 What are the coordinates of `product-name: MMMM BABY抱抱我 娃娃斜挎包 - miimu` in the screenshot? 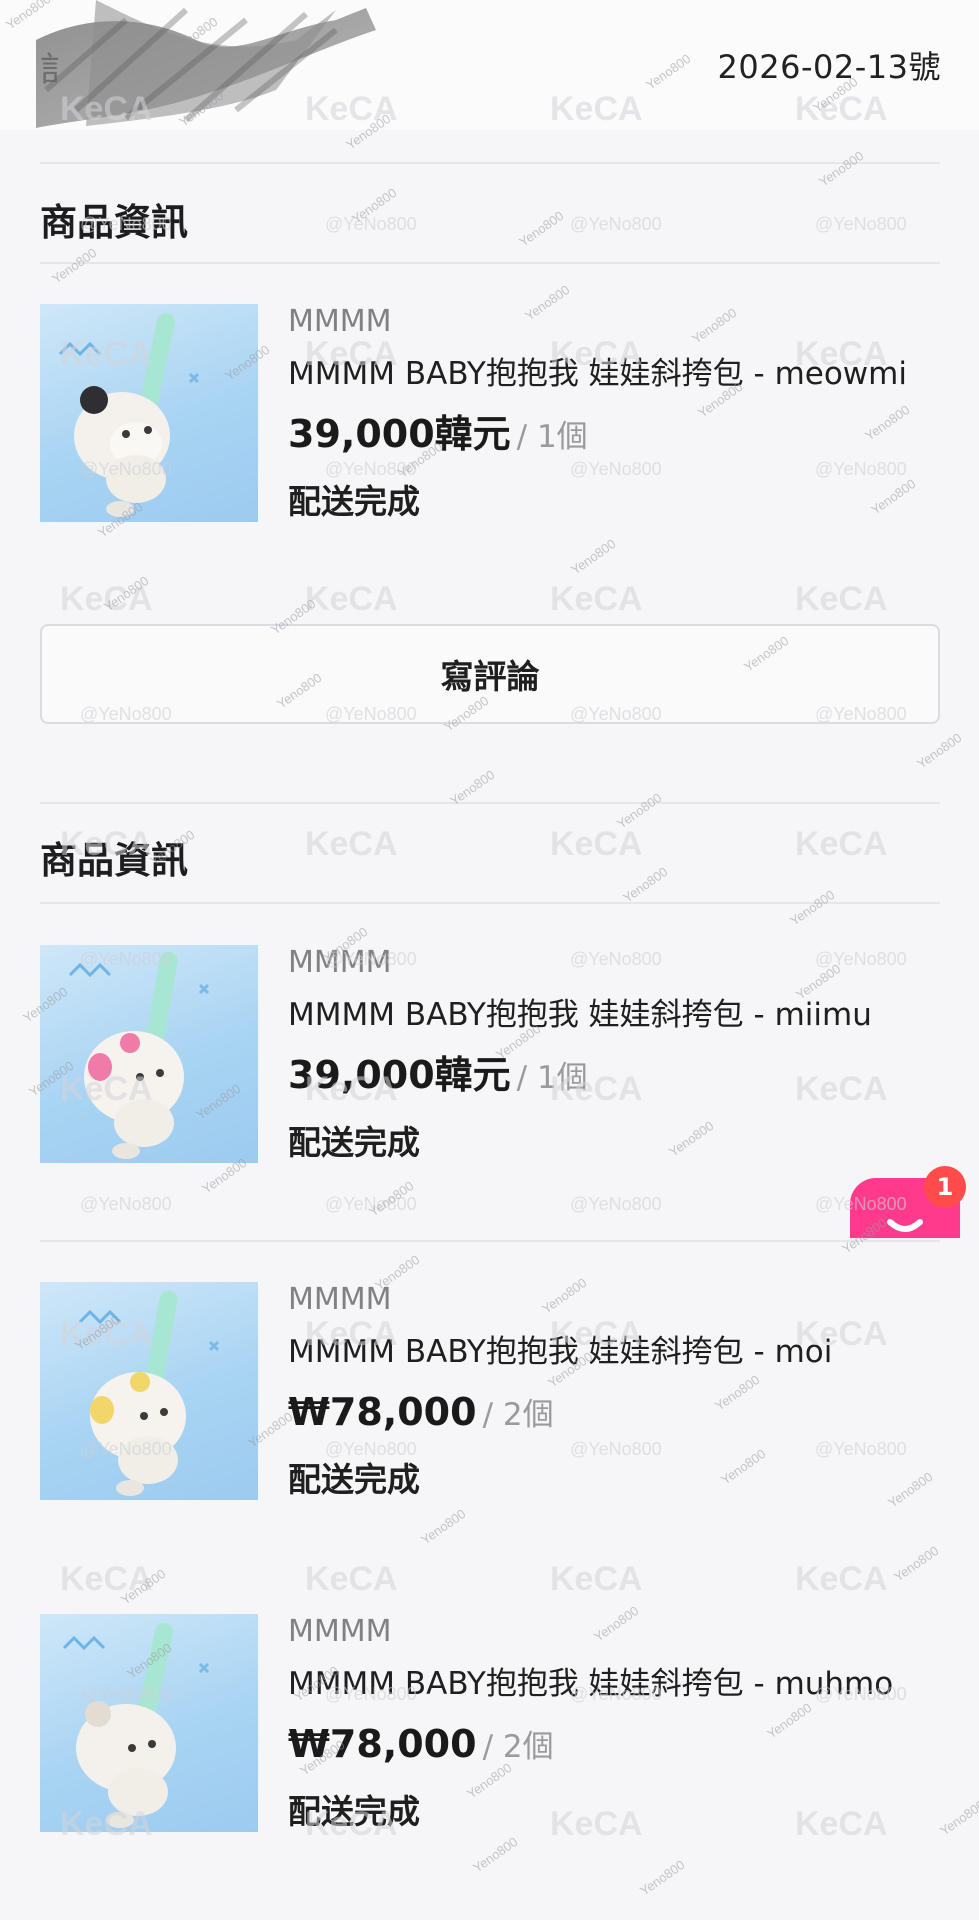 It's located at (608, 1015).